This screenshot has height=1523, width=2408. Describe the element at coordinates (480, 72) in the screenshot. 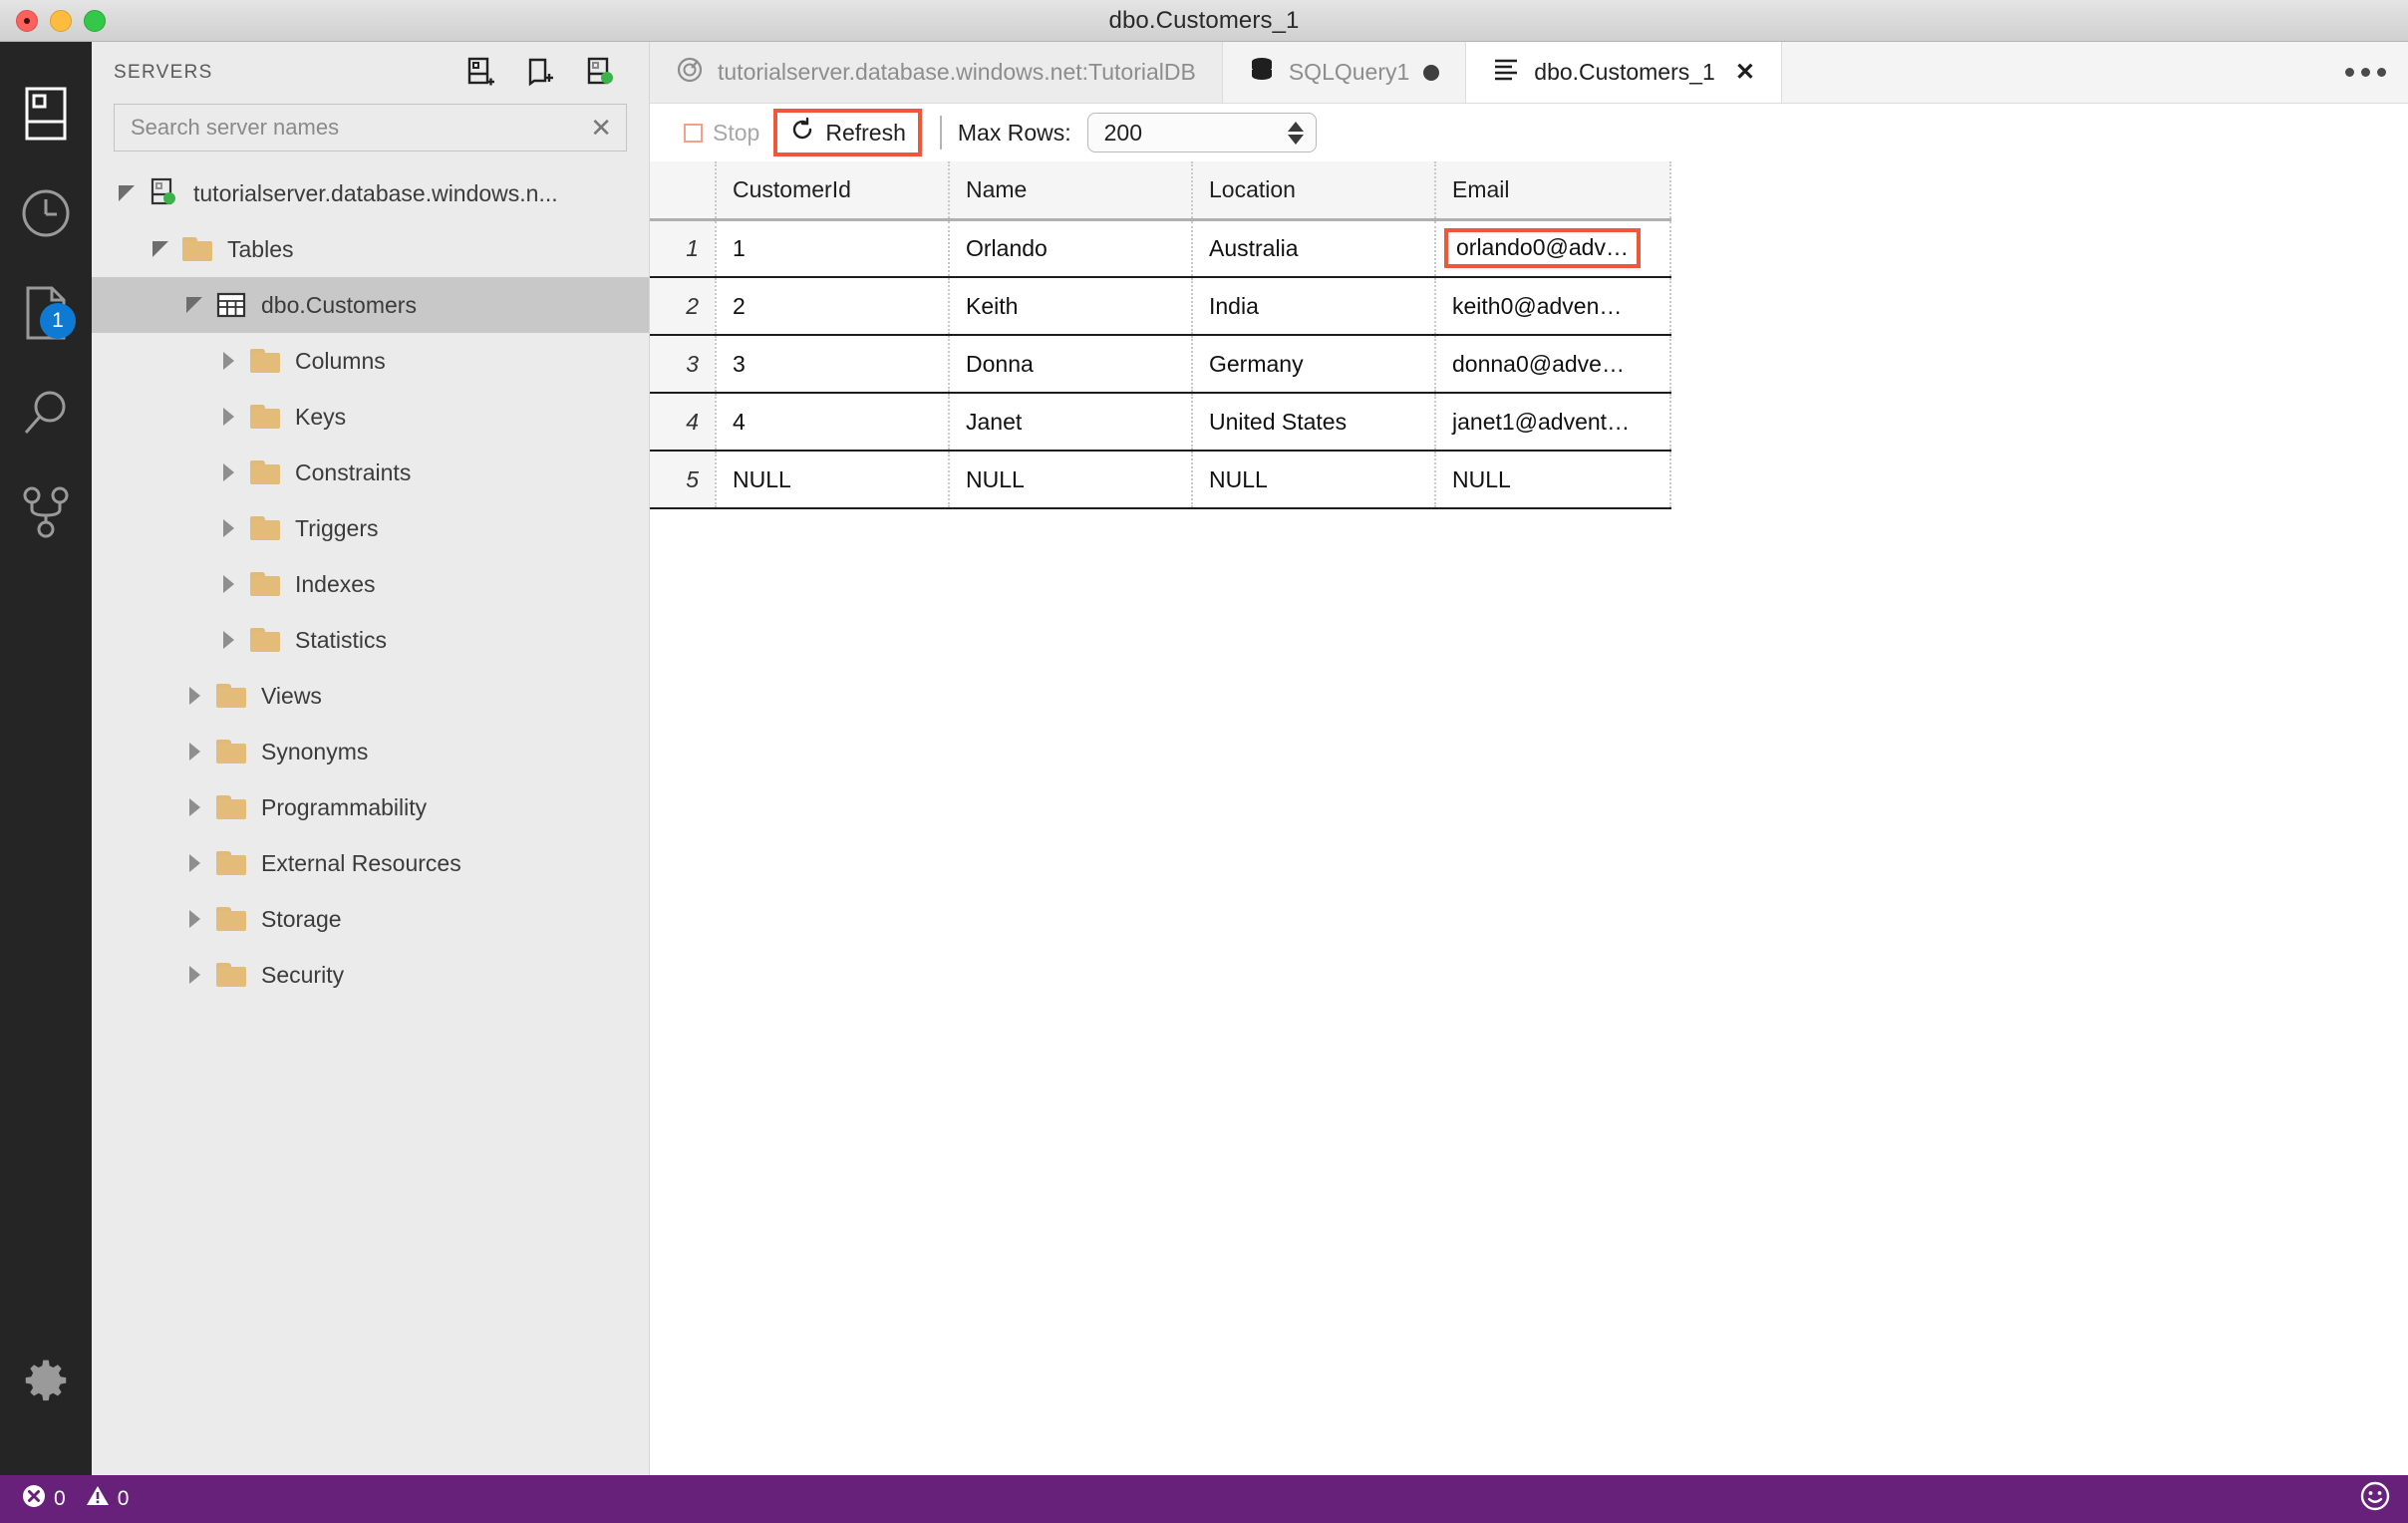

I see `new-connection-icon` at that location.